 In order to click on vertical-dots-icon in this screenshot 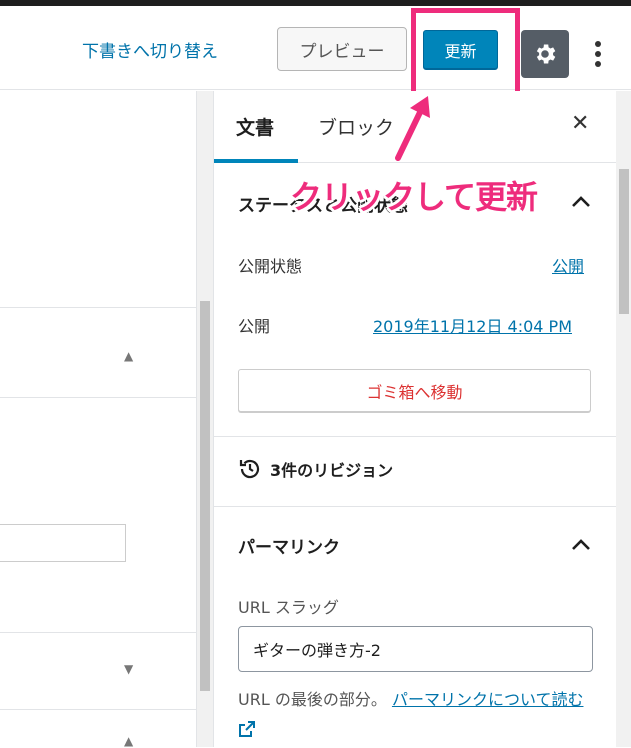, I will do `click(598, 54)`.